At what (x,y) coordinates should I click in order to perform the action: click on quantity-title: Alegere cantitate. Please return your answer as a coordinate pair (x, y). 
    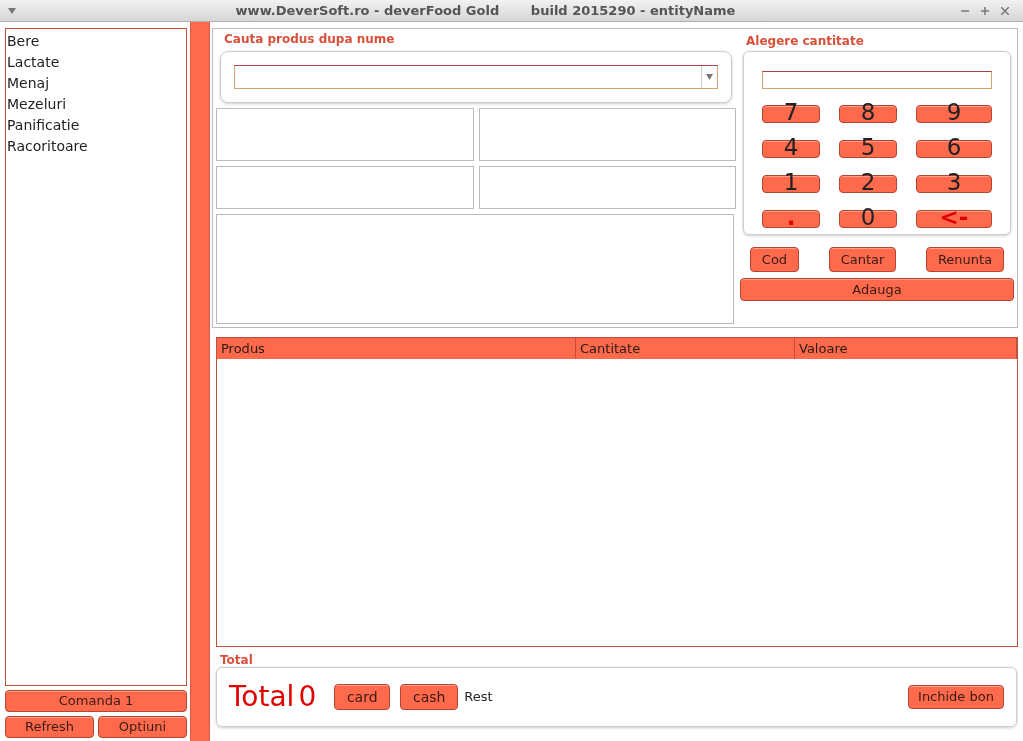
    Looking at the image, I should click on (805, 41).